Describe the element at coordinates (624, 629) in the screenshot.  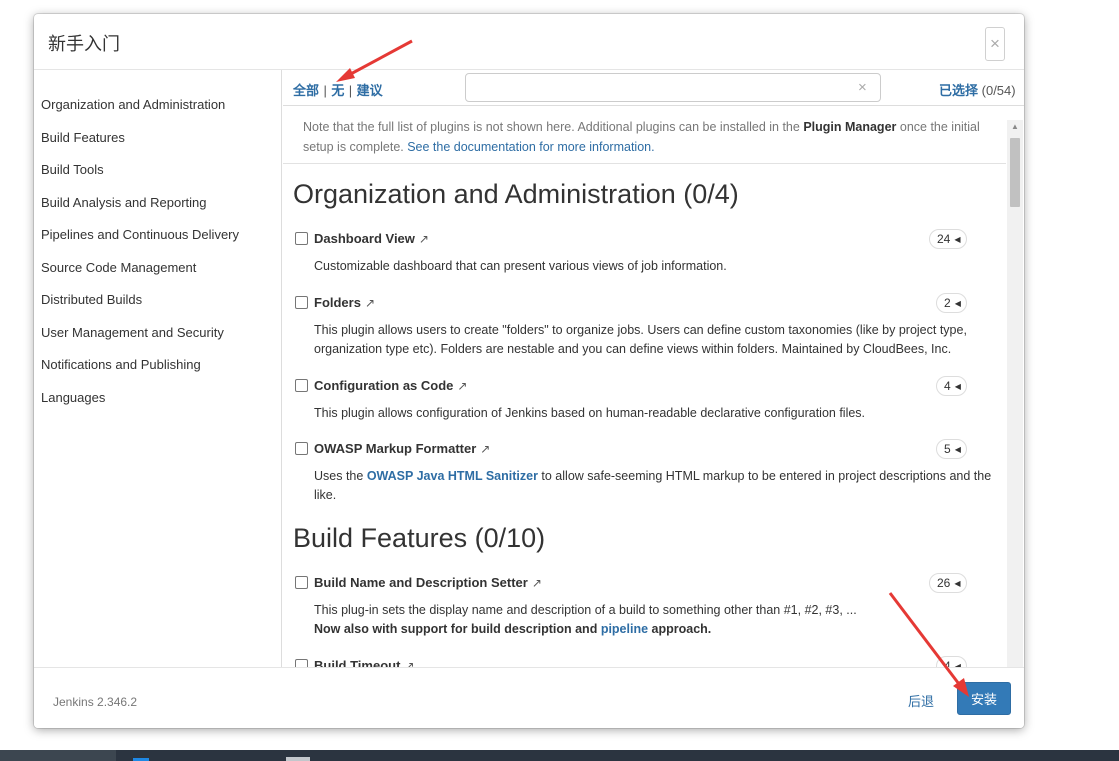
I see `pipeline-link: pipeline` at that location.